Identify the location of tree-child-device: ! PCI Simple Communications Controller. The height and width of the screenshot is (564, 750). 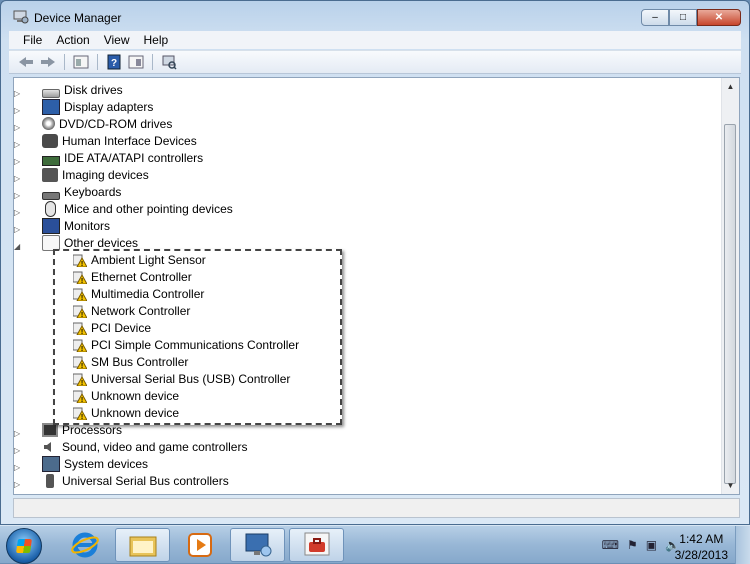
(186, 344).